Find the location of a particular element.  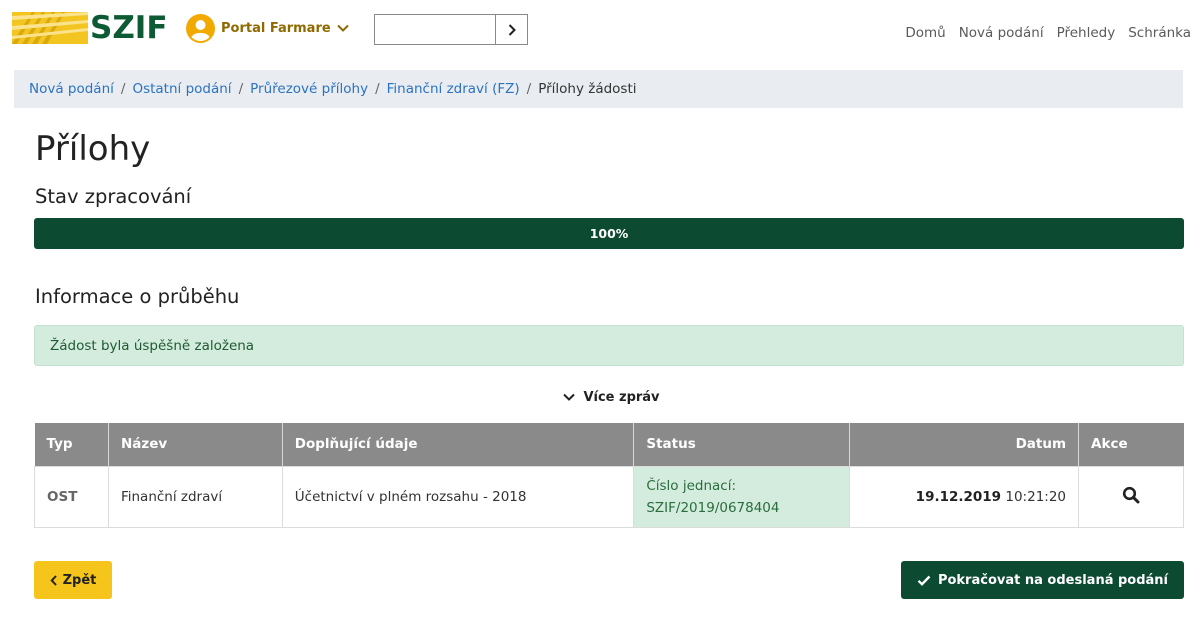

status-line-label: Číslo jednací: is located at coordinates (691, 485).